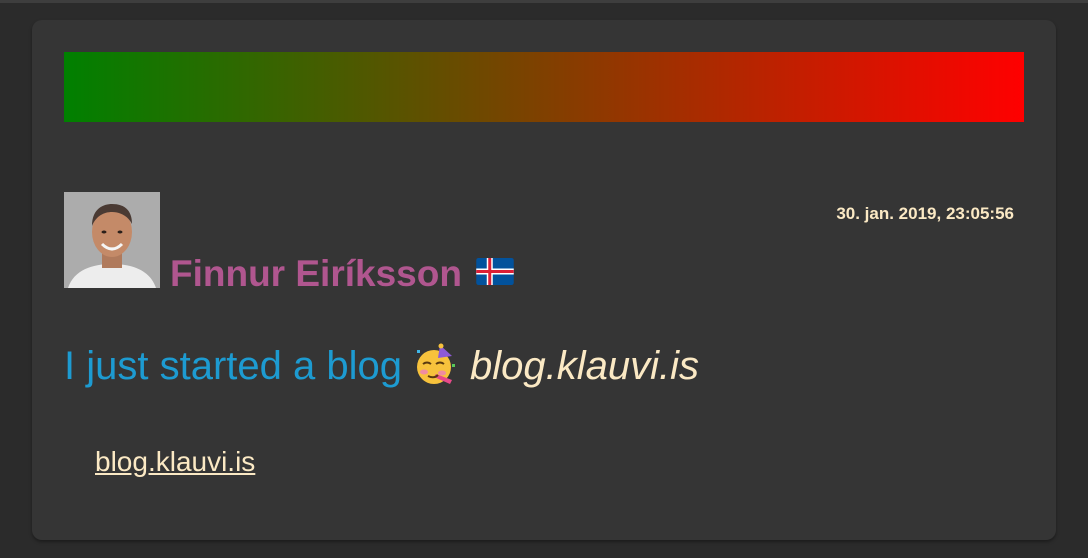 This screenshot has height=558, width=1088. I want to click on window-top-border, so click(544, 1).